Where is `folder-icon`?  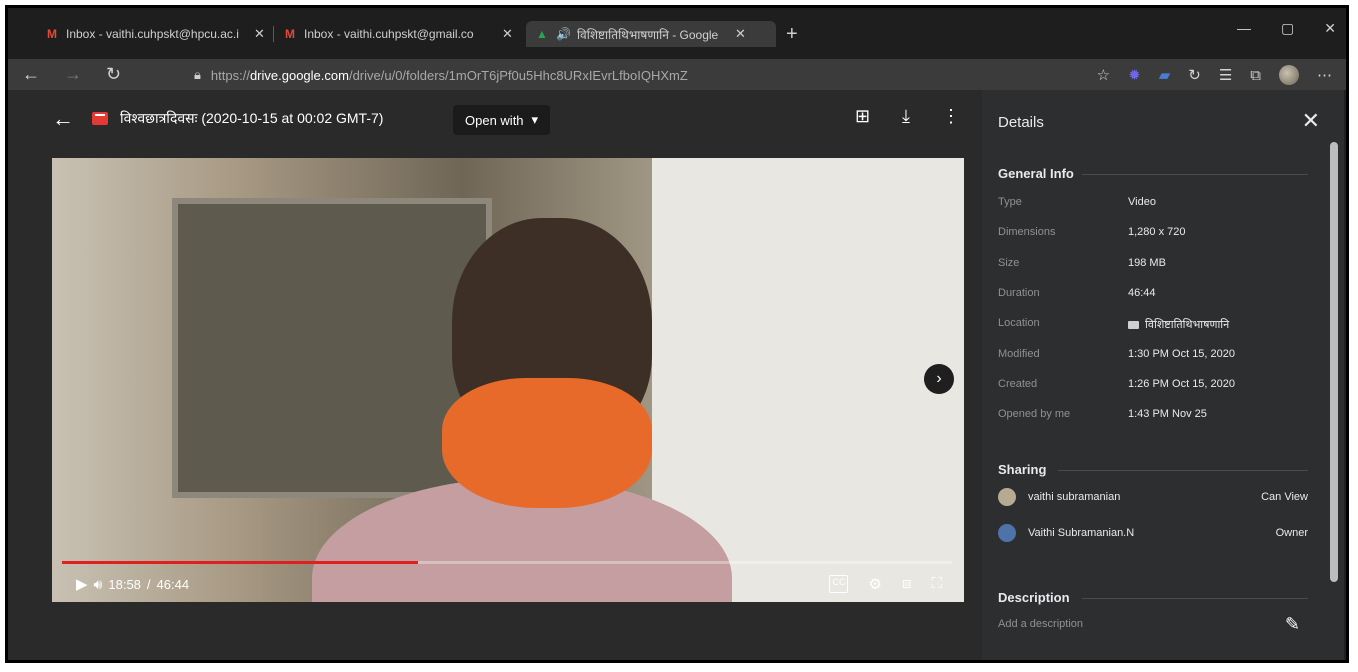
folder-icon is located at coordinates (1133, 324).